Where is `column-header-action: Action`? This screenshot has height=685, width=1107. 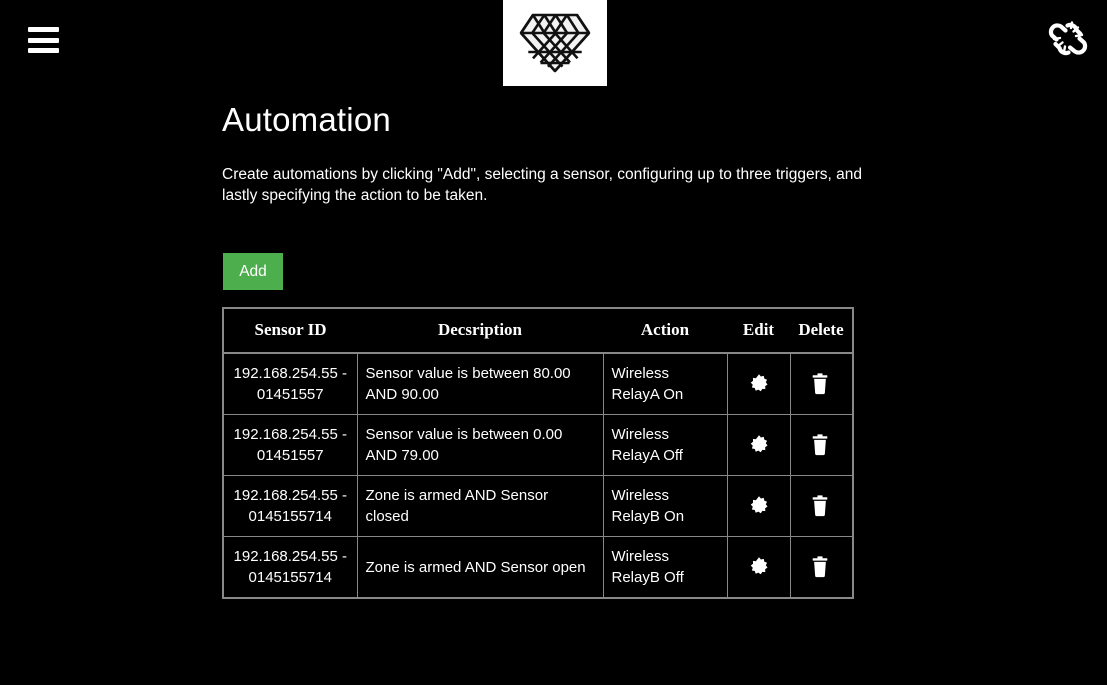 column-header-action: Action is located at coordinates (665, 331).